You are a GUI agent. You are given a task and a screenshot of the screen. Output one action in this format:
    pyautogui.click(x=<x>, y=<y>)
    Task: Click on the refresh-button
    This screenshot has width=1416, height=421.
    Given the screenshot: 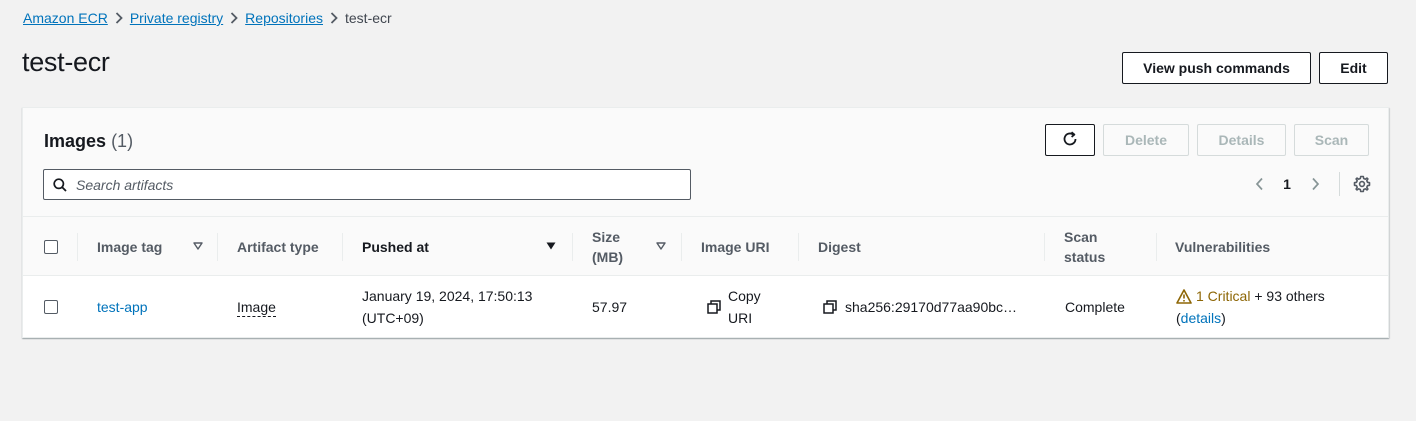 What is the action you would take?
    pyautogui.click(x=1070, y=140)
    